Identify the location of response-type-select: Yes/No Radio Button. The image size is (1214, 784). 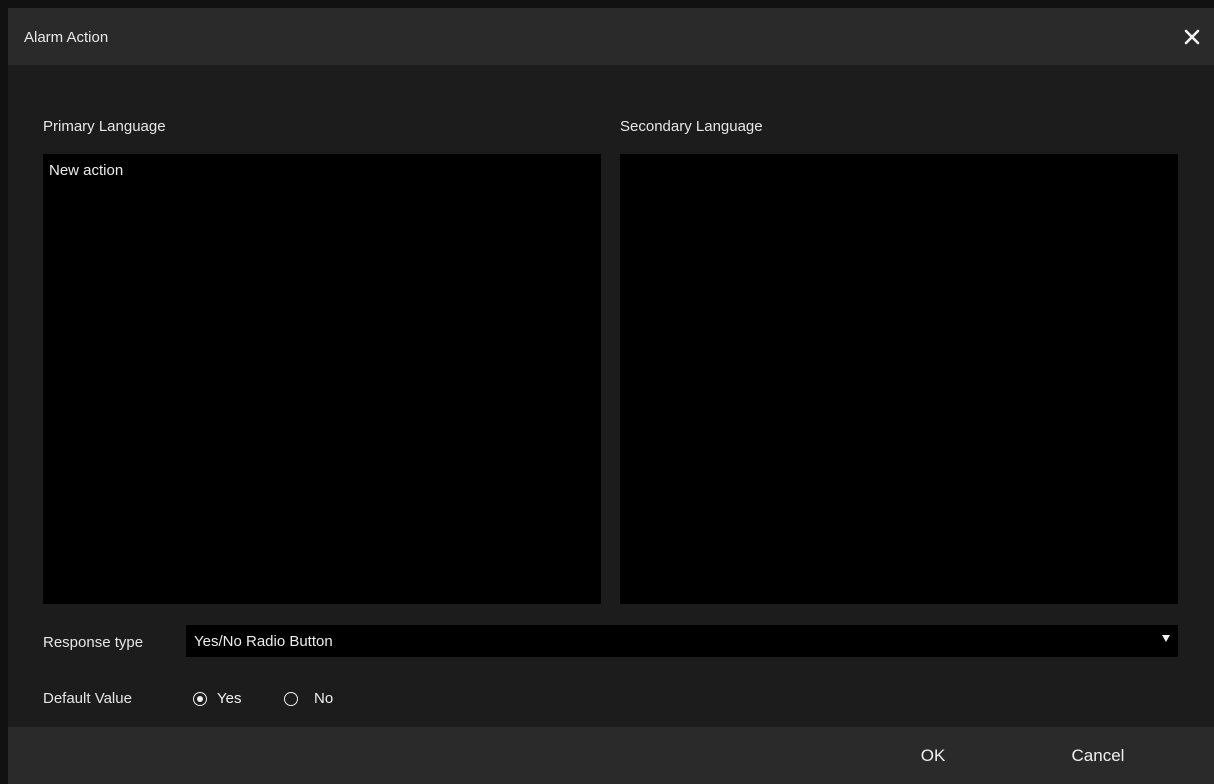
(682, 641).